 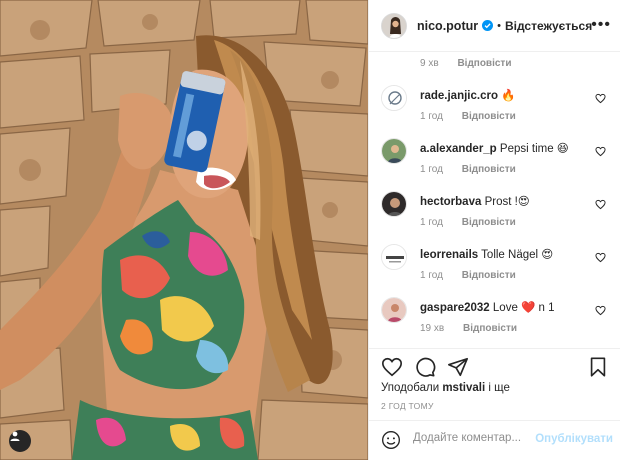 I want to click on comment-icon, so click(x=425, y=367).